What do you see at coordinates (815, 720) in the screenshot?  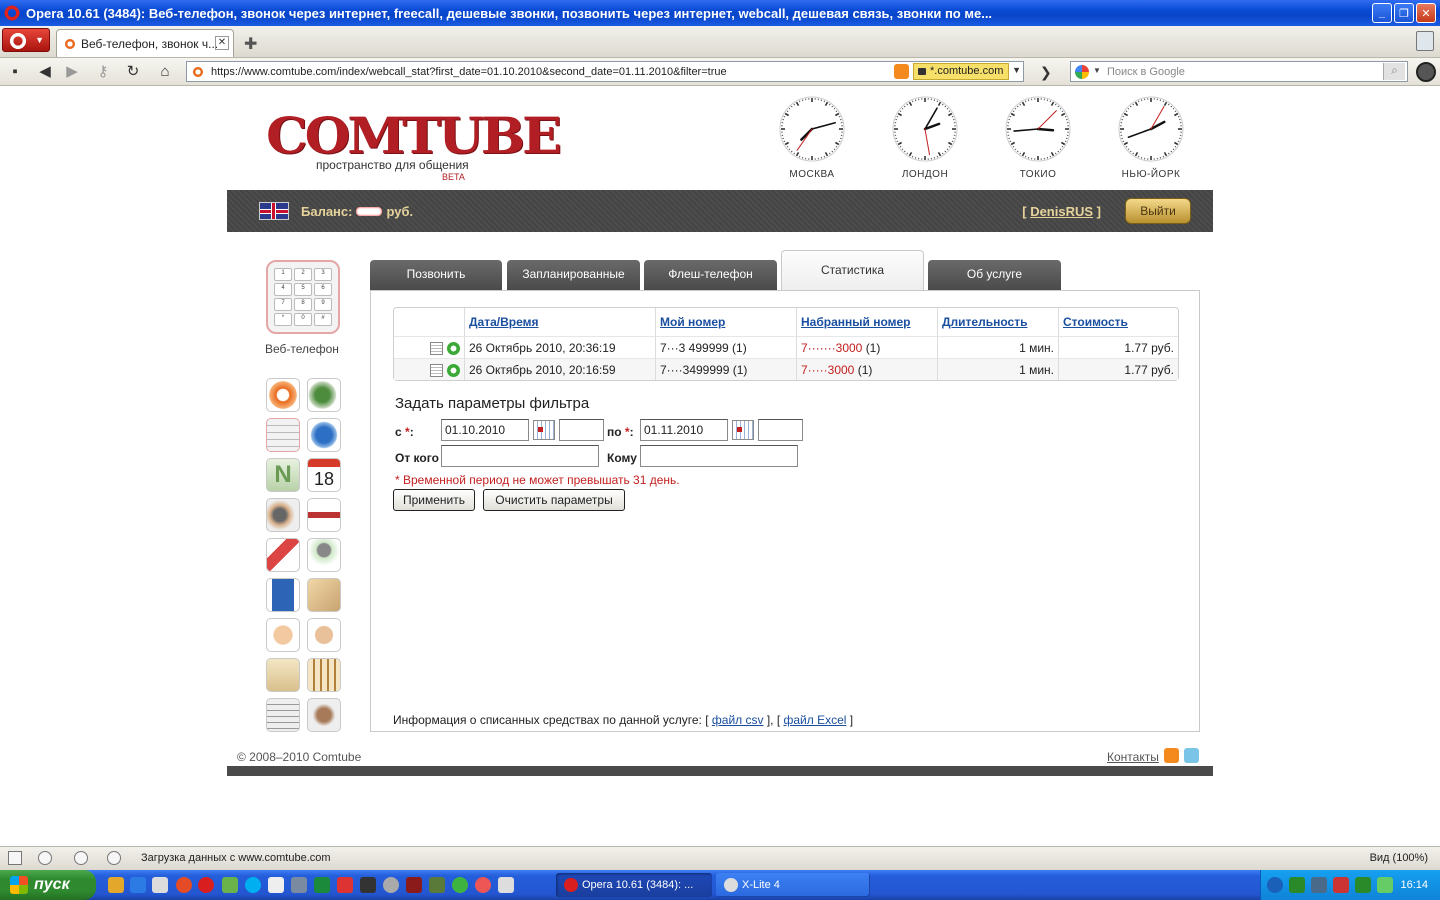 I see `excel-link: файл Excel` at bounding box center [815, 720].